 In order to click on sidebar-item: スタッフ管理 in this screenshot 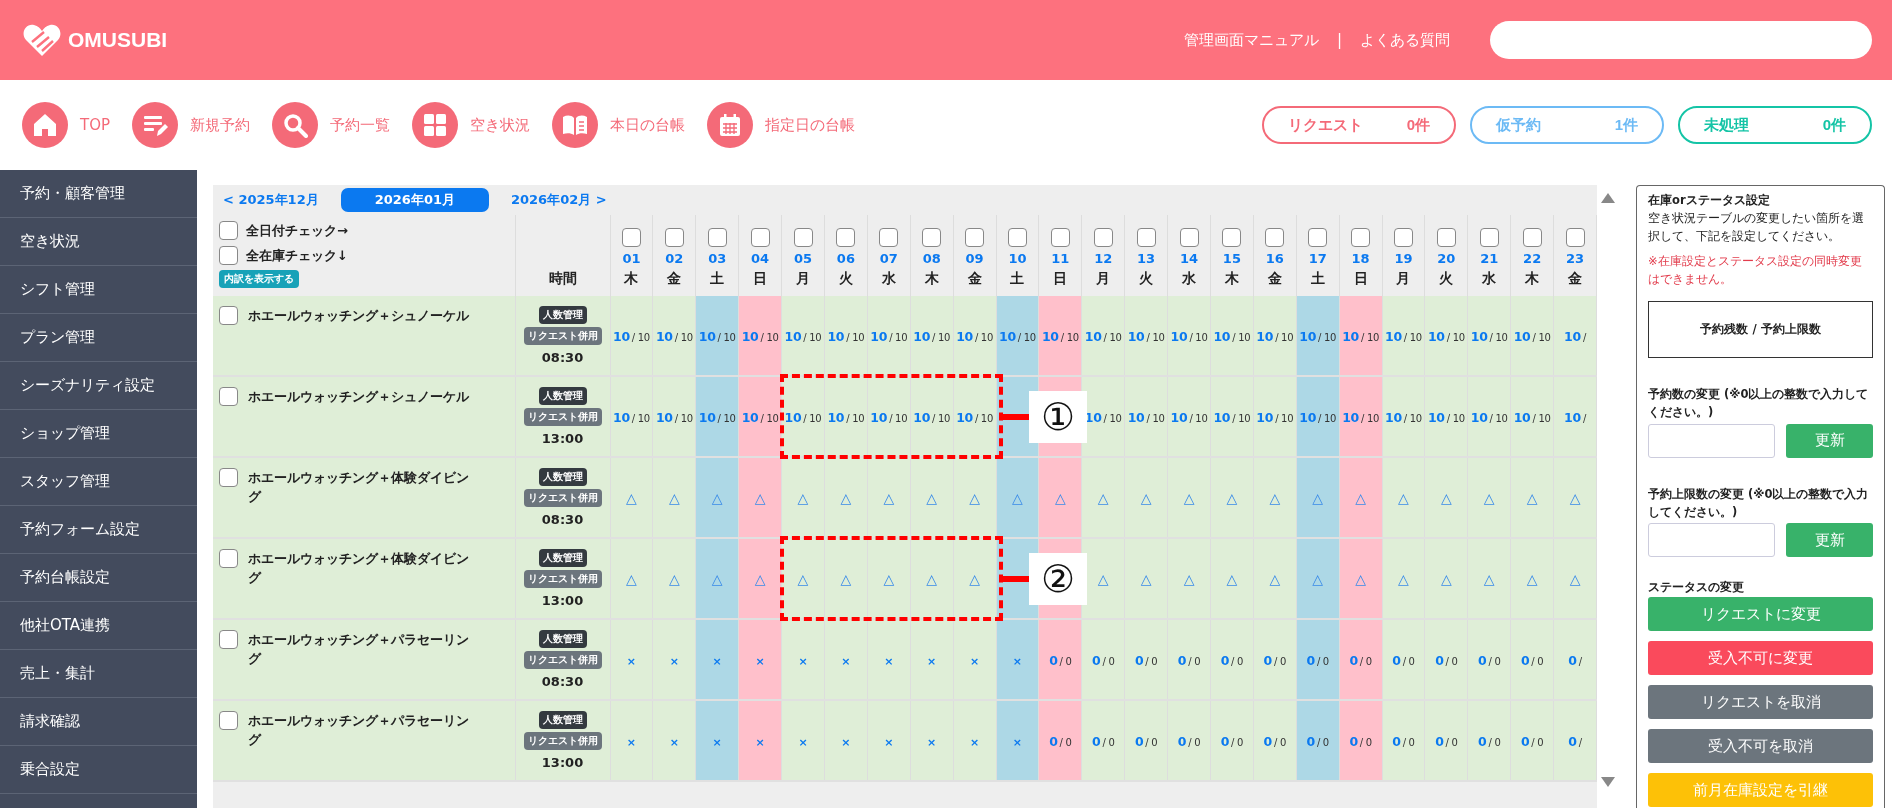, I will do `click(98, 482)`.